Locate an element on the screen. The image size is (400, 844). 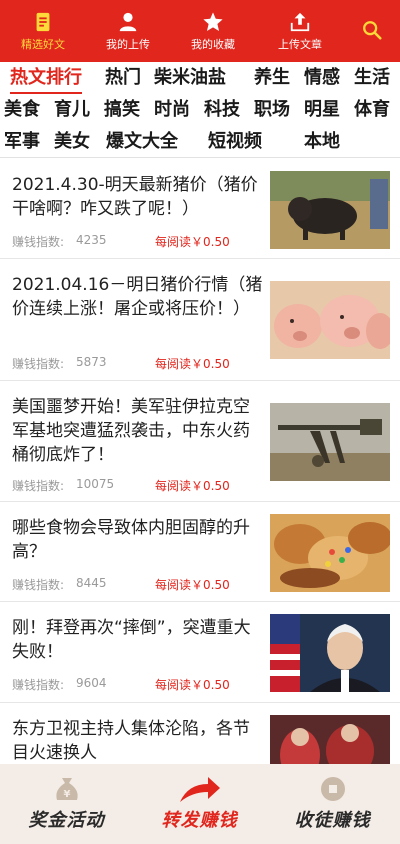
tab-label: 转发赚钱 is located at coordinates (199, 820).